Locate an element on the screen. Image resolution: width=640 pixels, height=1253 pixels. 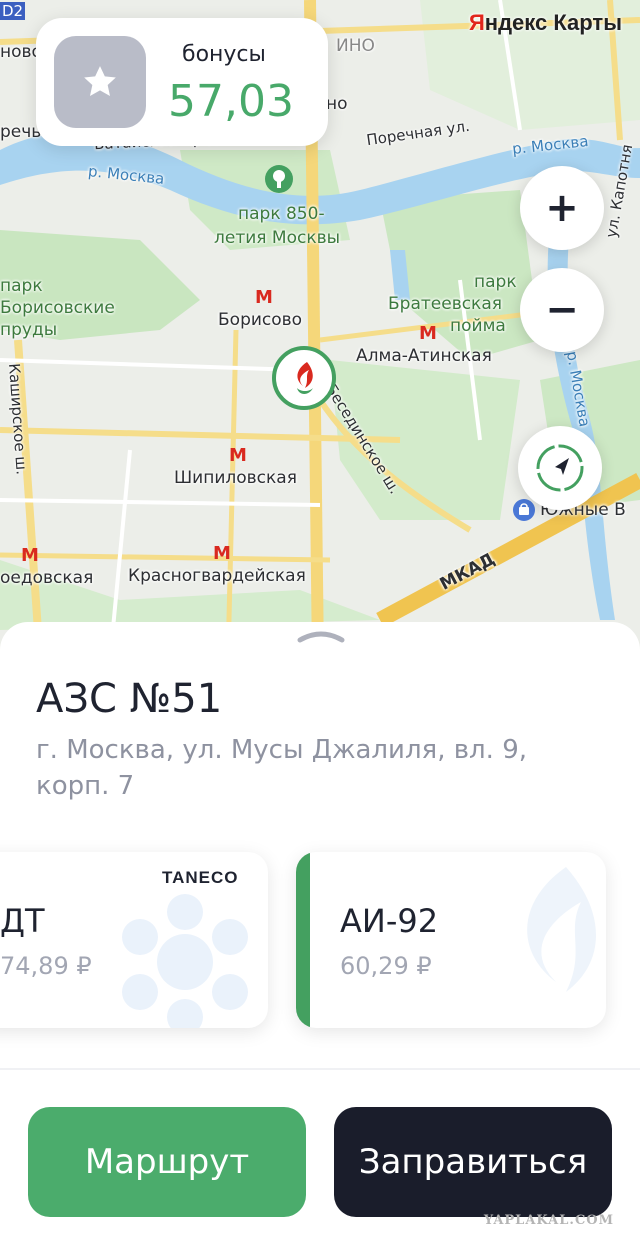
fuel-card-ai92: АИ-92 60,29 ₽ is located at coordinates (451, 940).